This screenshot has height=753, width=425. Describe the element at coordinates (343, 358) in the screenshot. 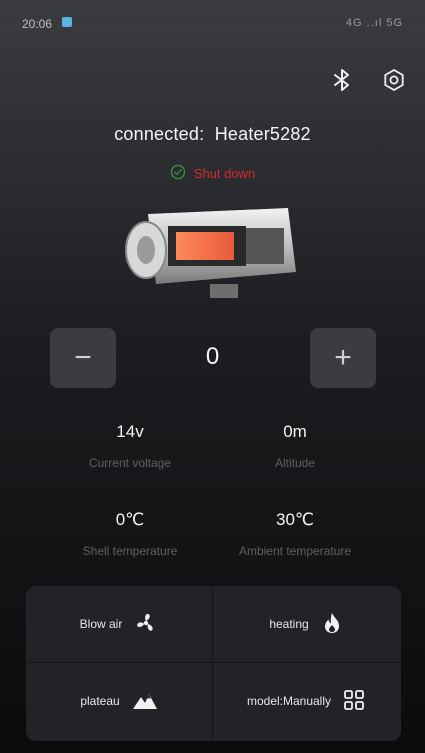

I see `increase-button: +` at that location.